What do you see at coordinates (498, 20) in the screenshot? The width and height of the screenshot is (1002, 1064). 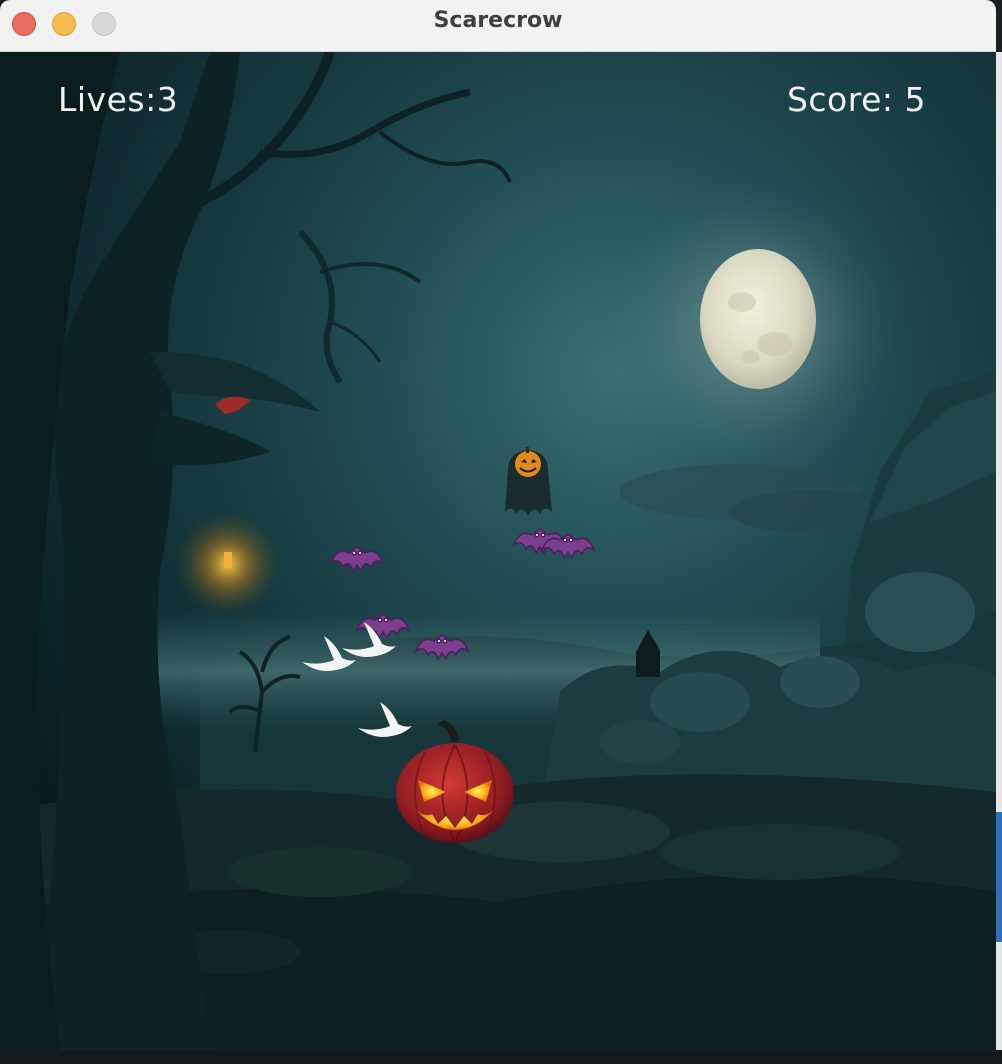 I see `window-title: Scarecrow` at bounding box center [498, 20].